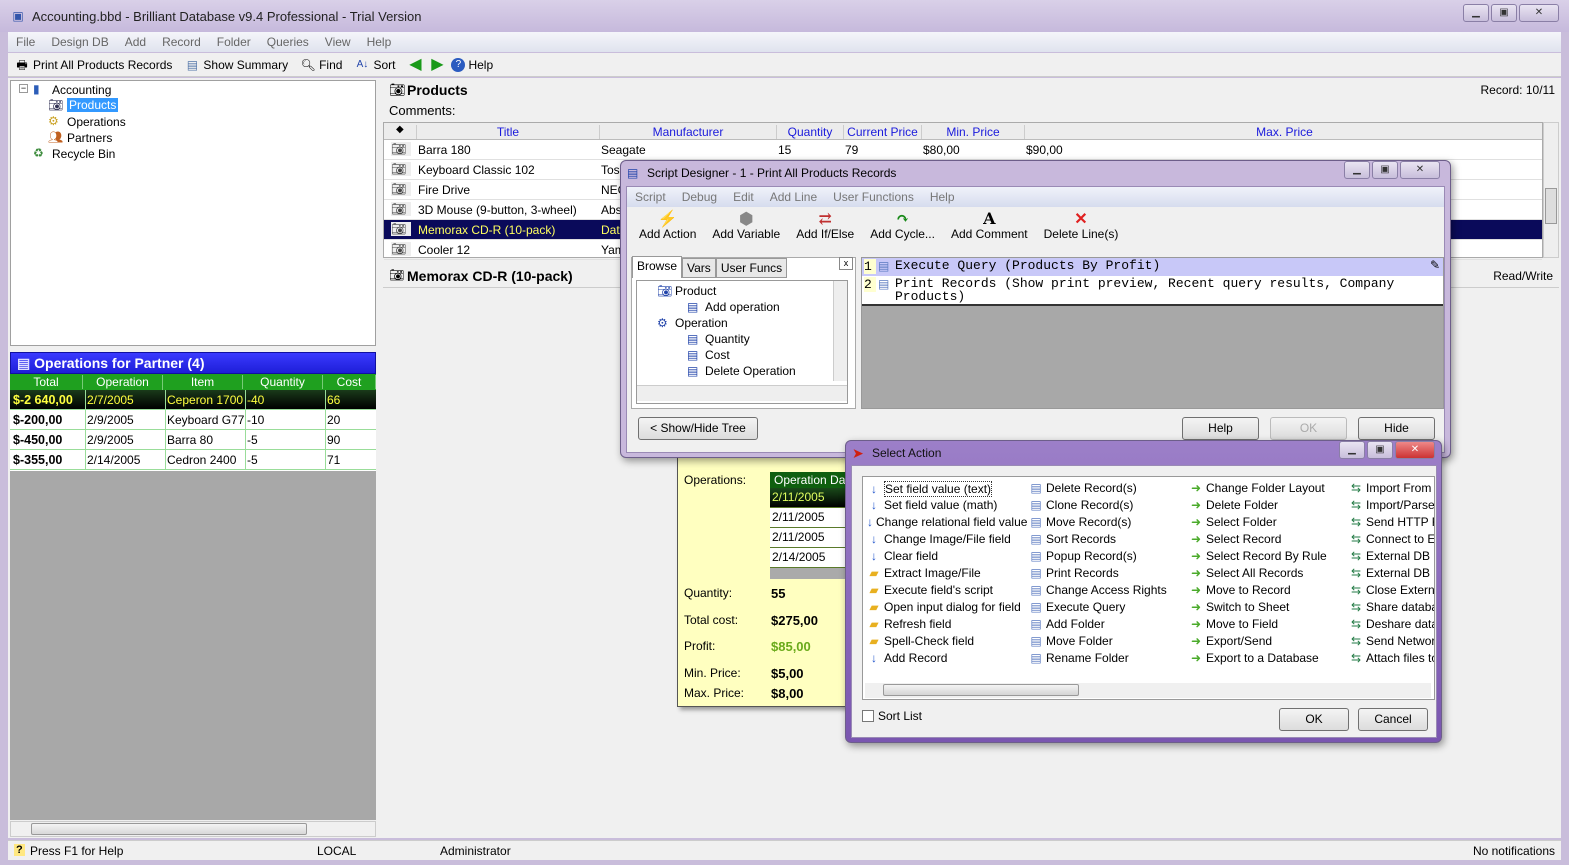  I want to click on action-item: ➜ Select Record By Rule, so click(1269, 556).